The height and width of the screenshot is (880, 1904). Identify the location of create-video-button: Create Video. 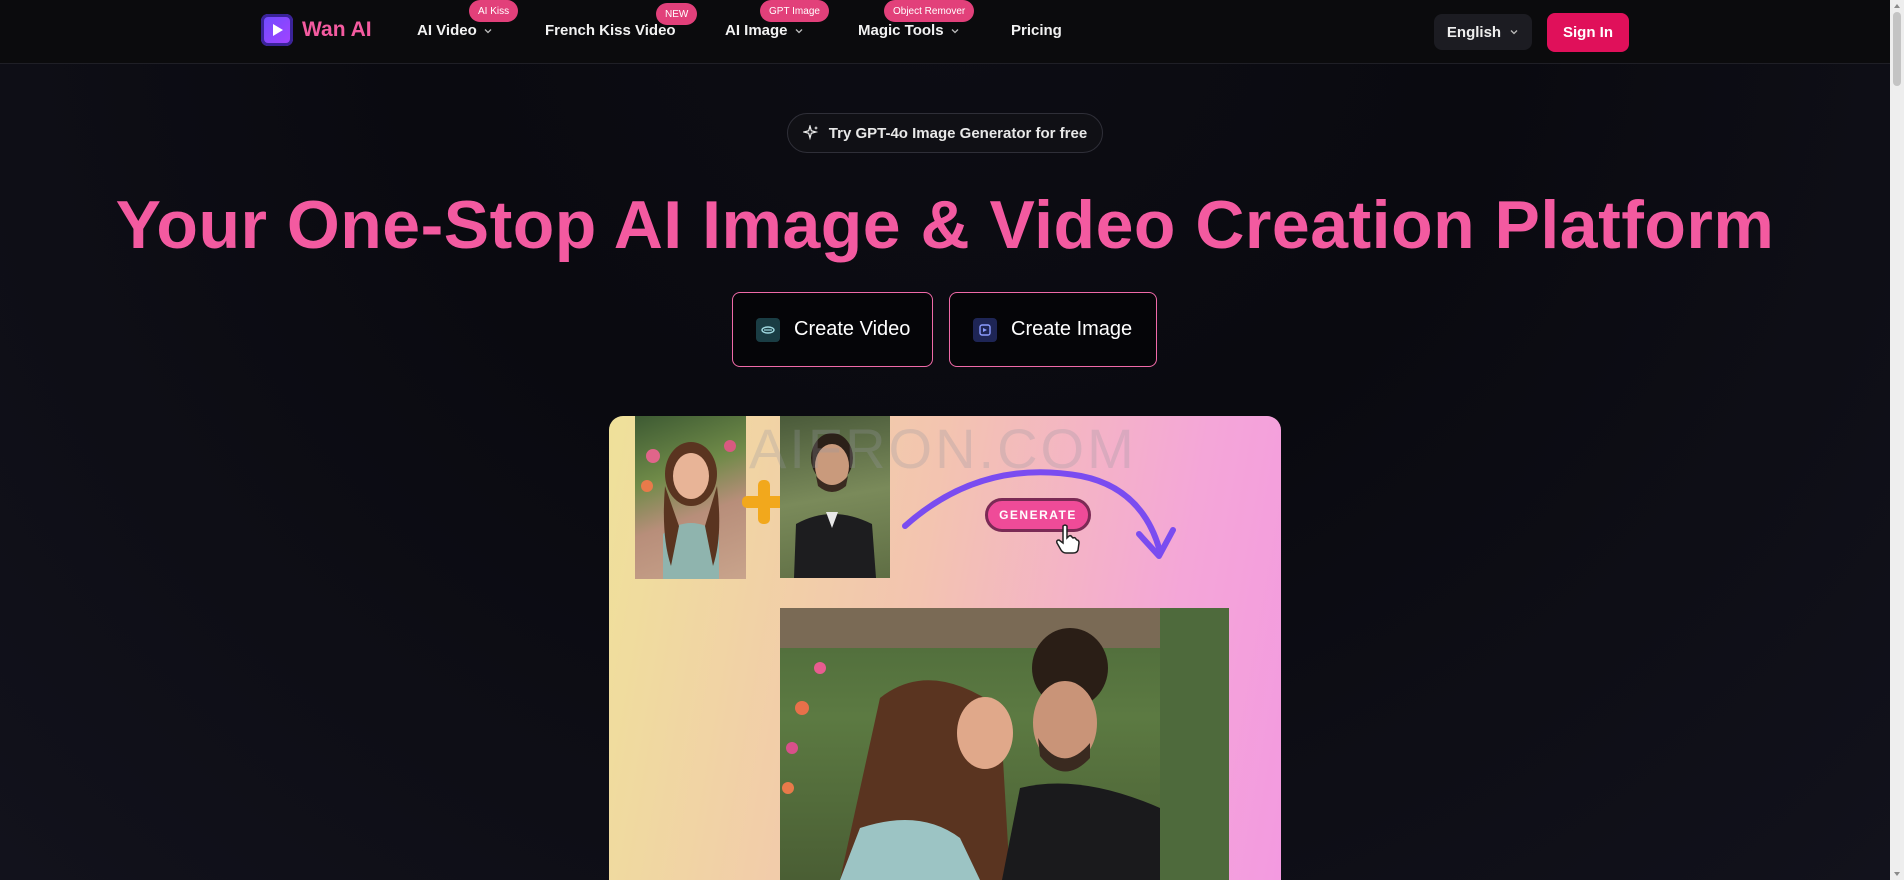
(832, 329).